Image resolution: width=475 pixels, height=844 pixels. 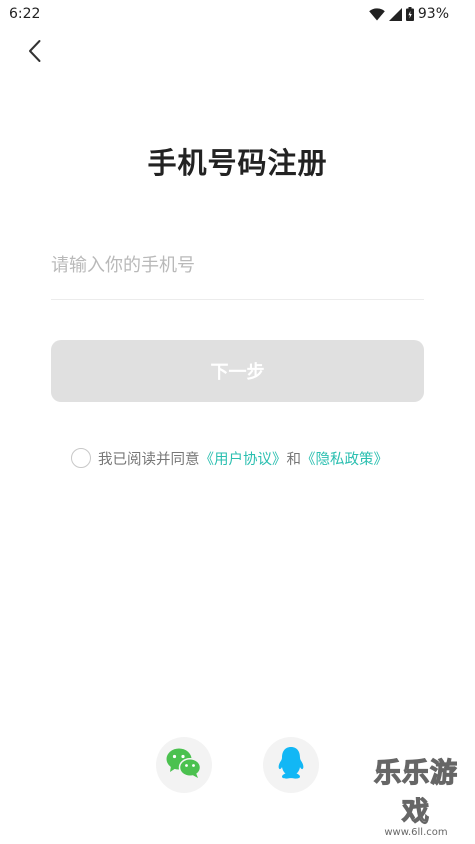 I want to click on chevron-left-icon, so click(x=35, y=53).